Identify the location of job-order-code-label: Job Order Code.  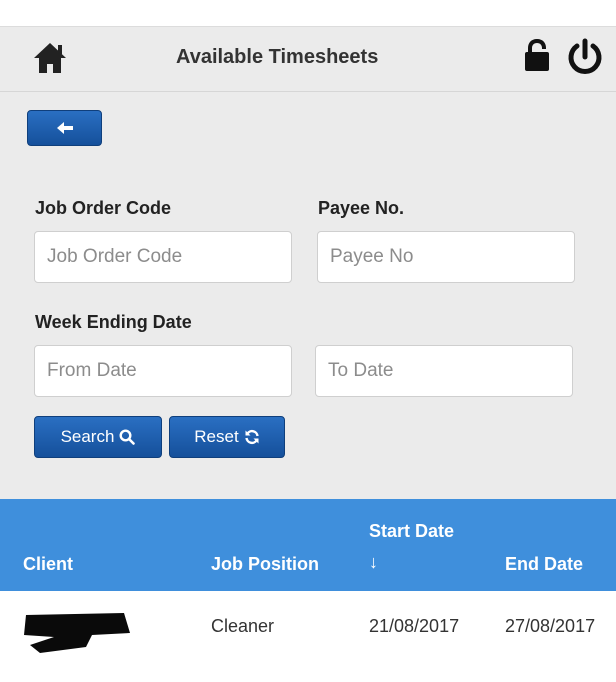
(103, 208).